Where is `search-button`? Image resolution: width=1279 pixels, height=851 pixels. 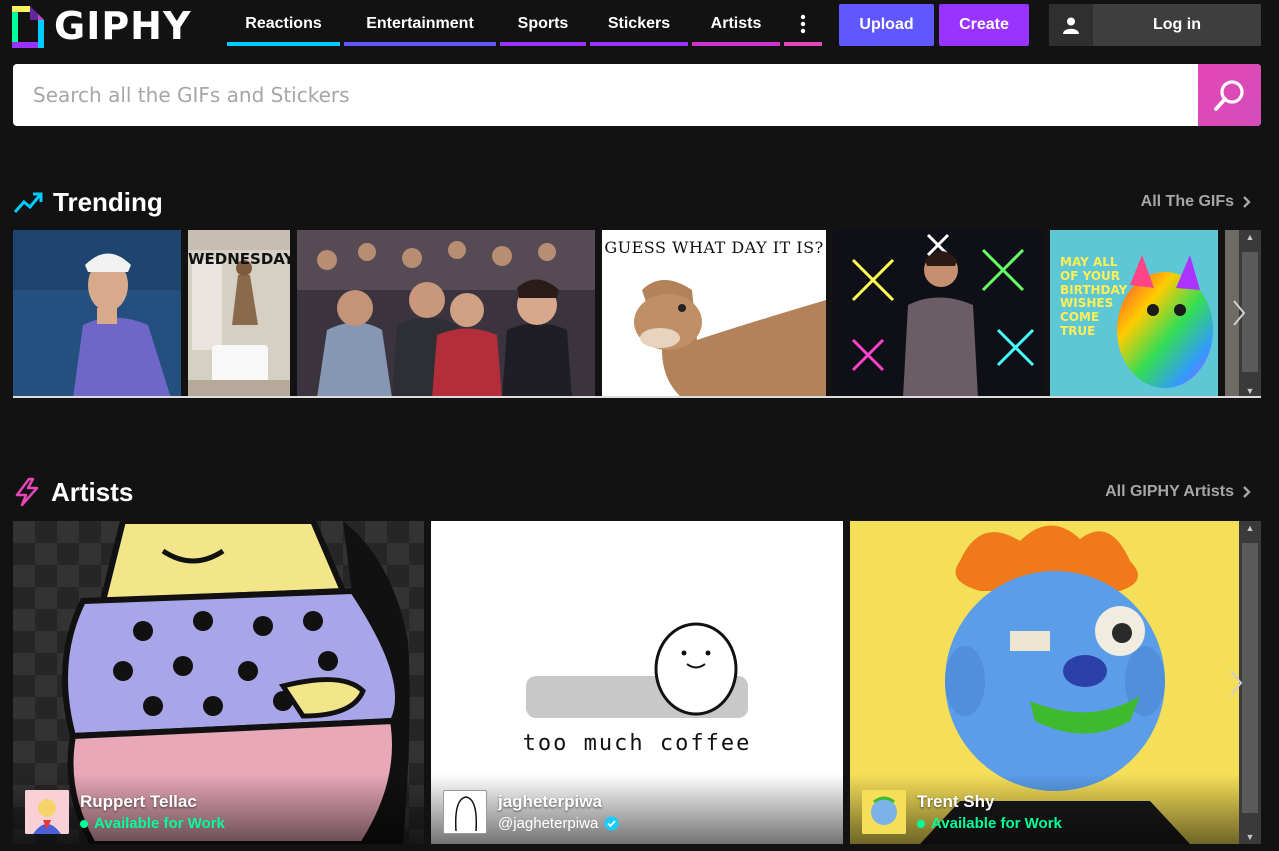
search-button is located at coordinates (1229, 95).